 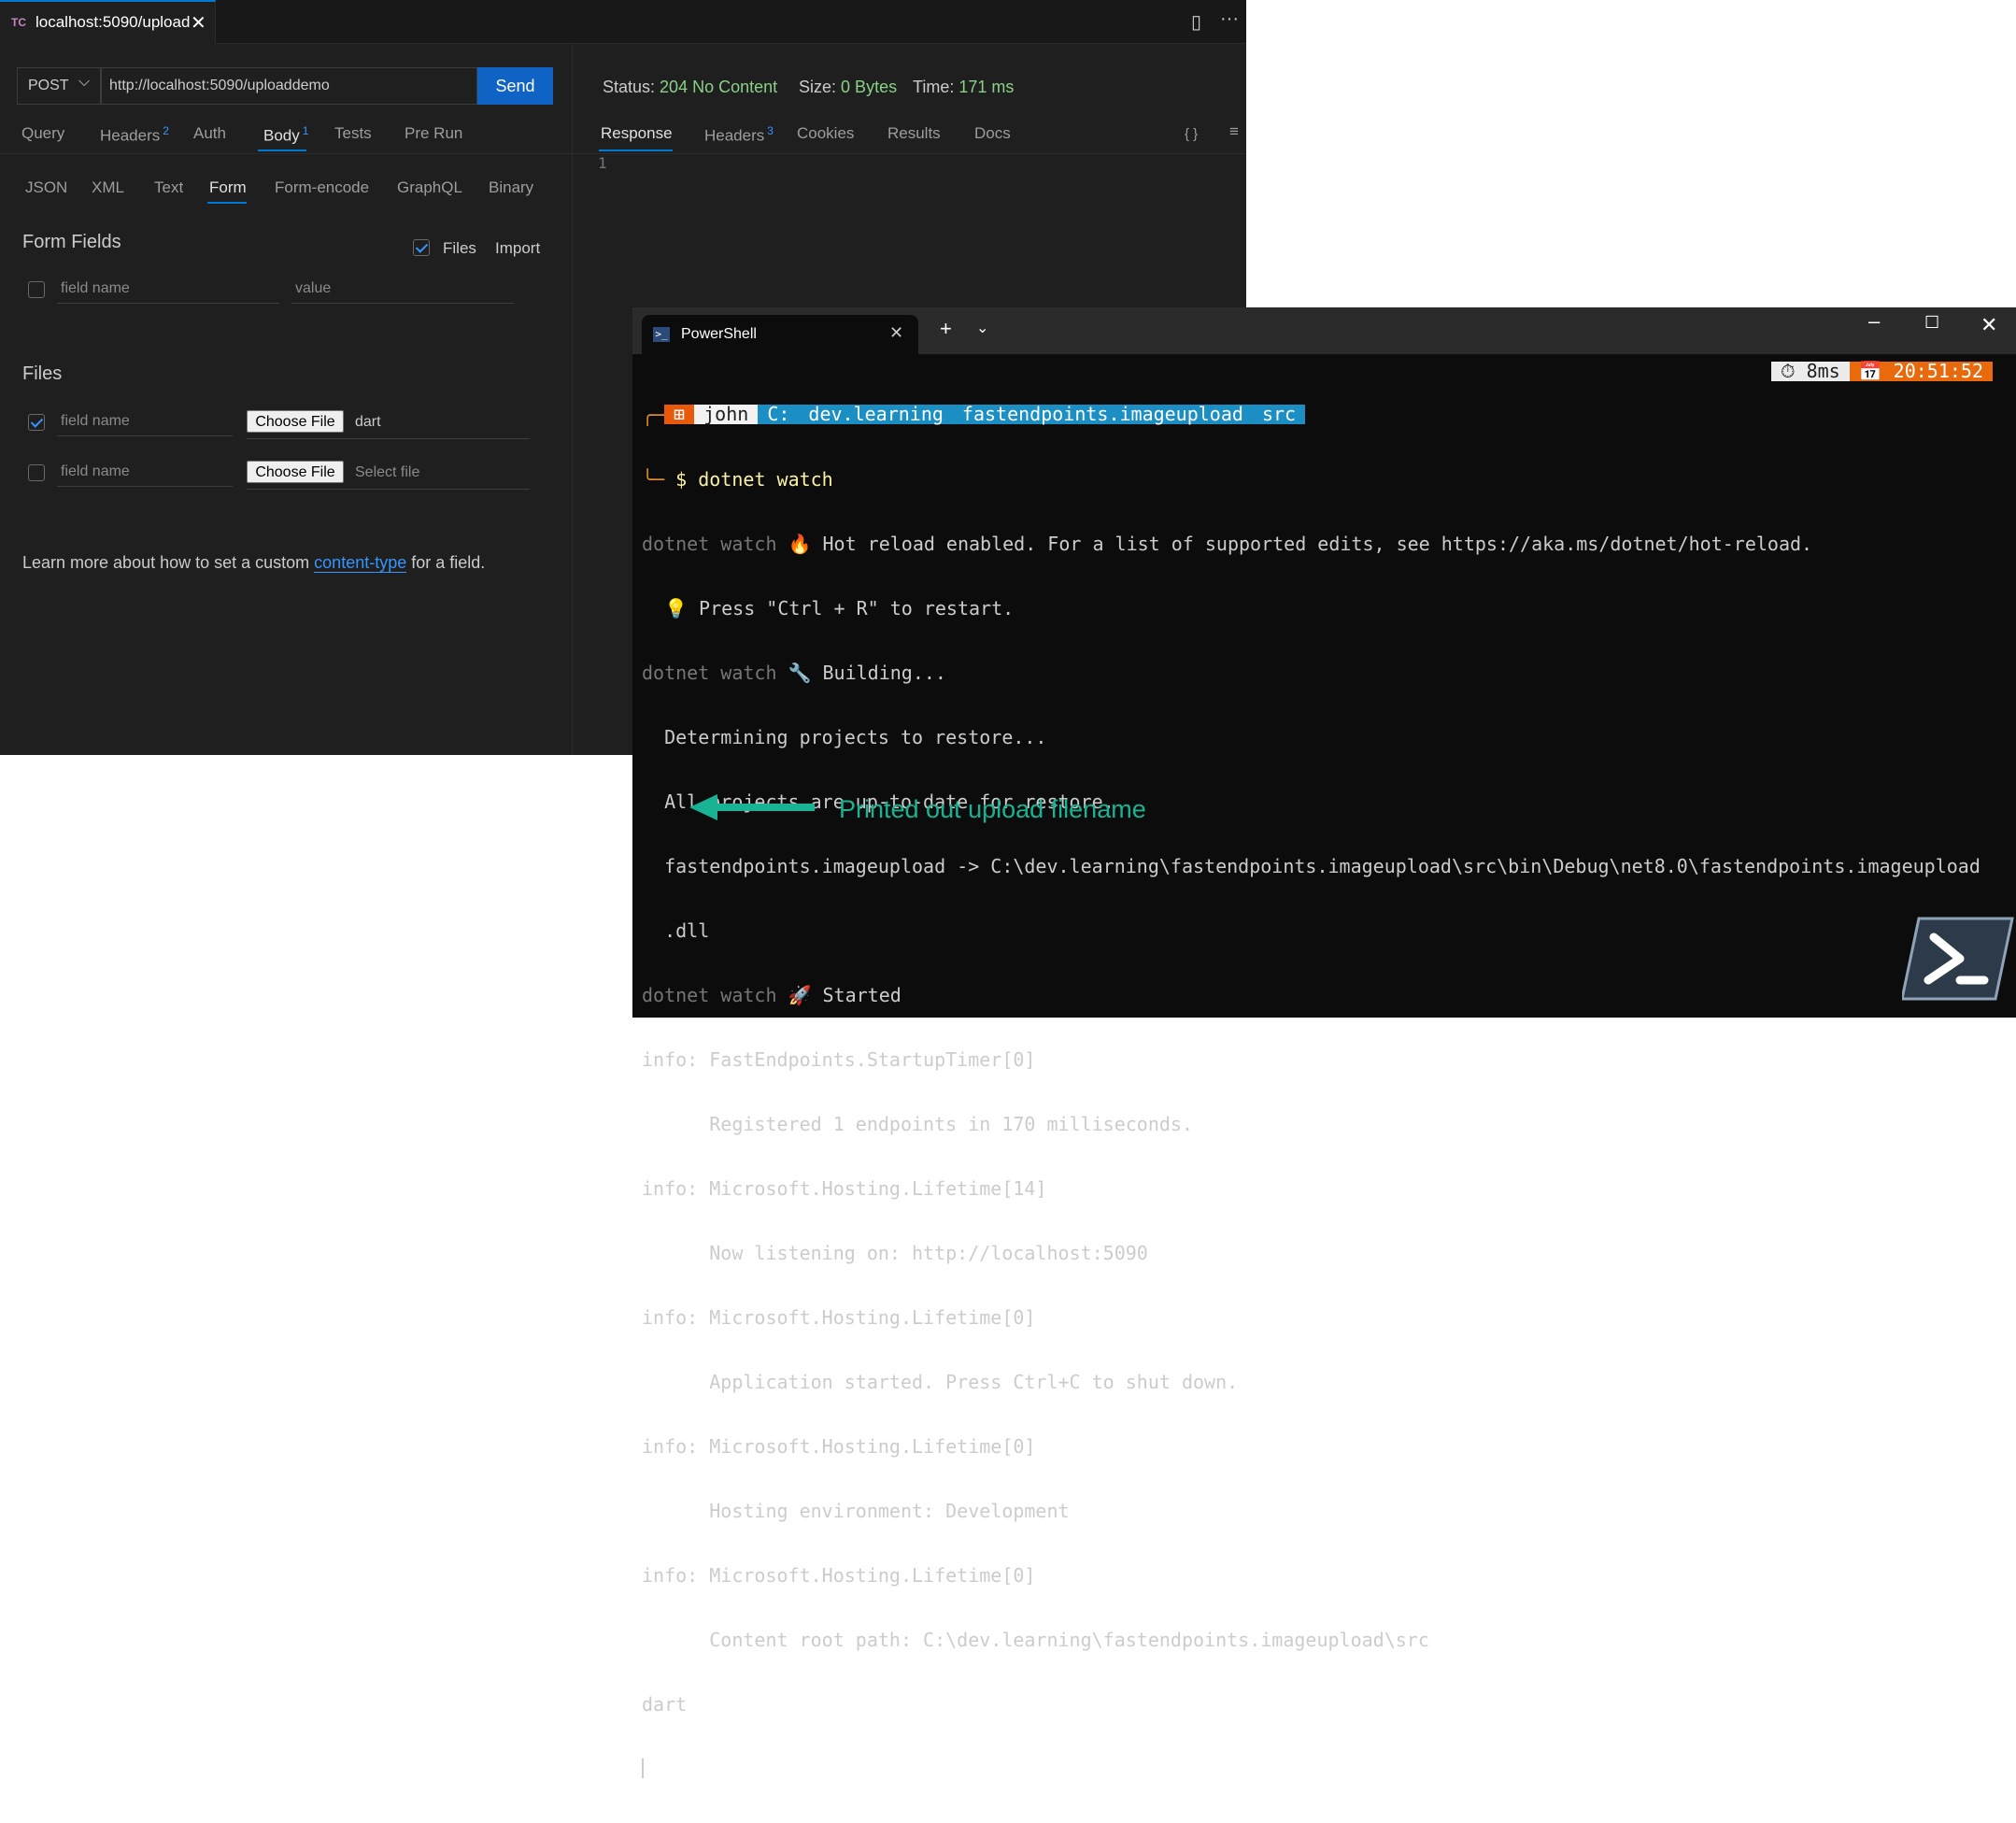 I want to click on prompt-dir: src, so click(x=1279, y=414).